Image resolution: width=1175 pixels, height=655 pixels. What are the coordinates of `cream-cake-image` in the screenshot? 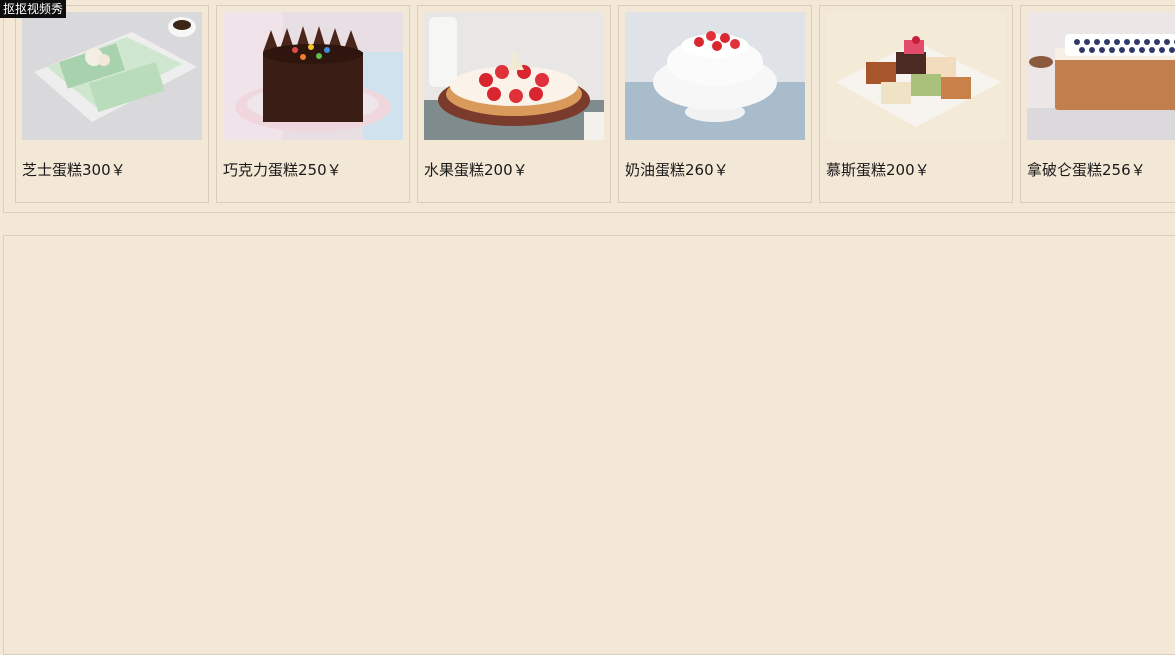 It's located at (715, 76).